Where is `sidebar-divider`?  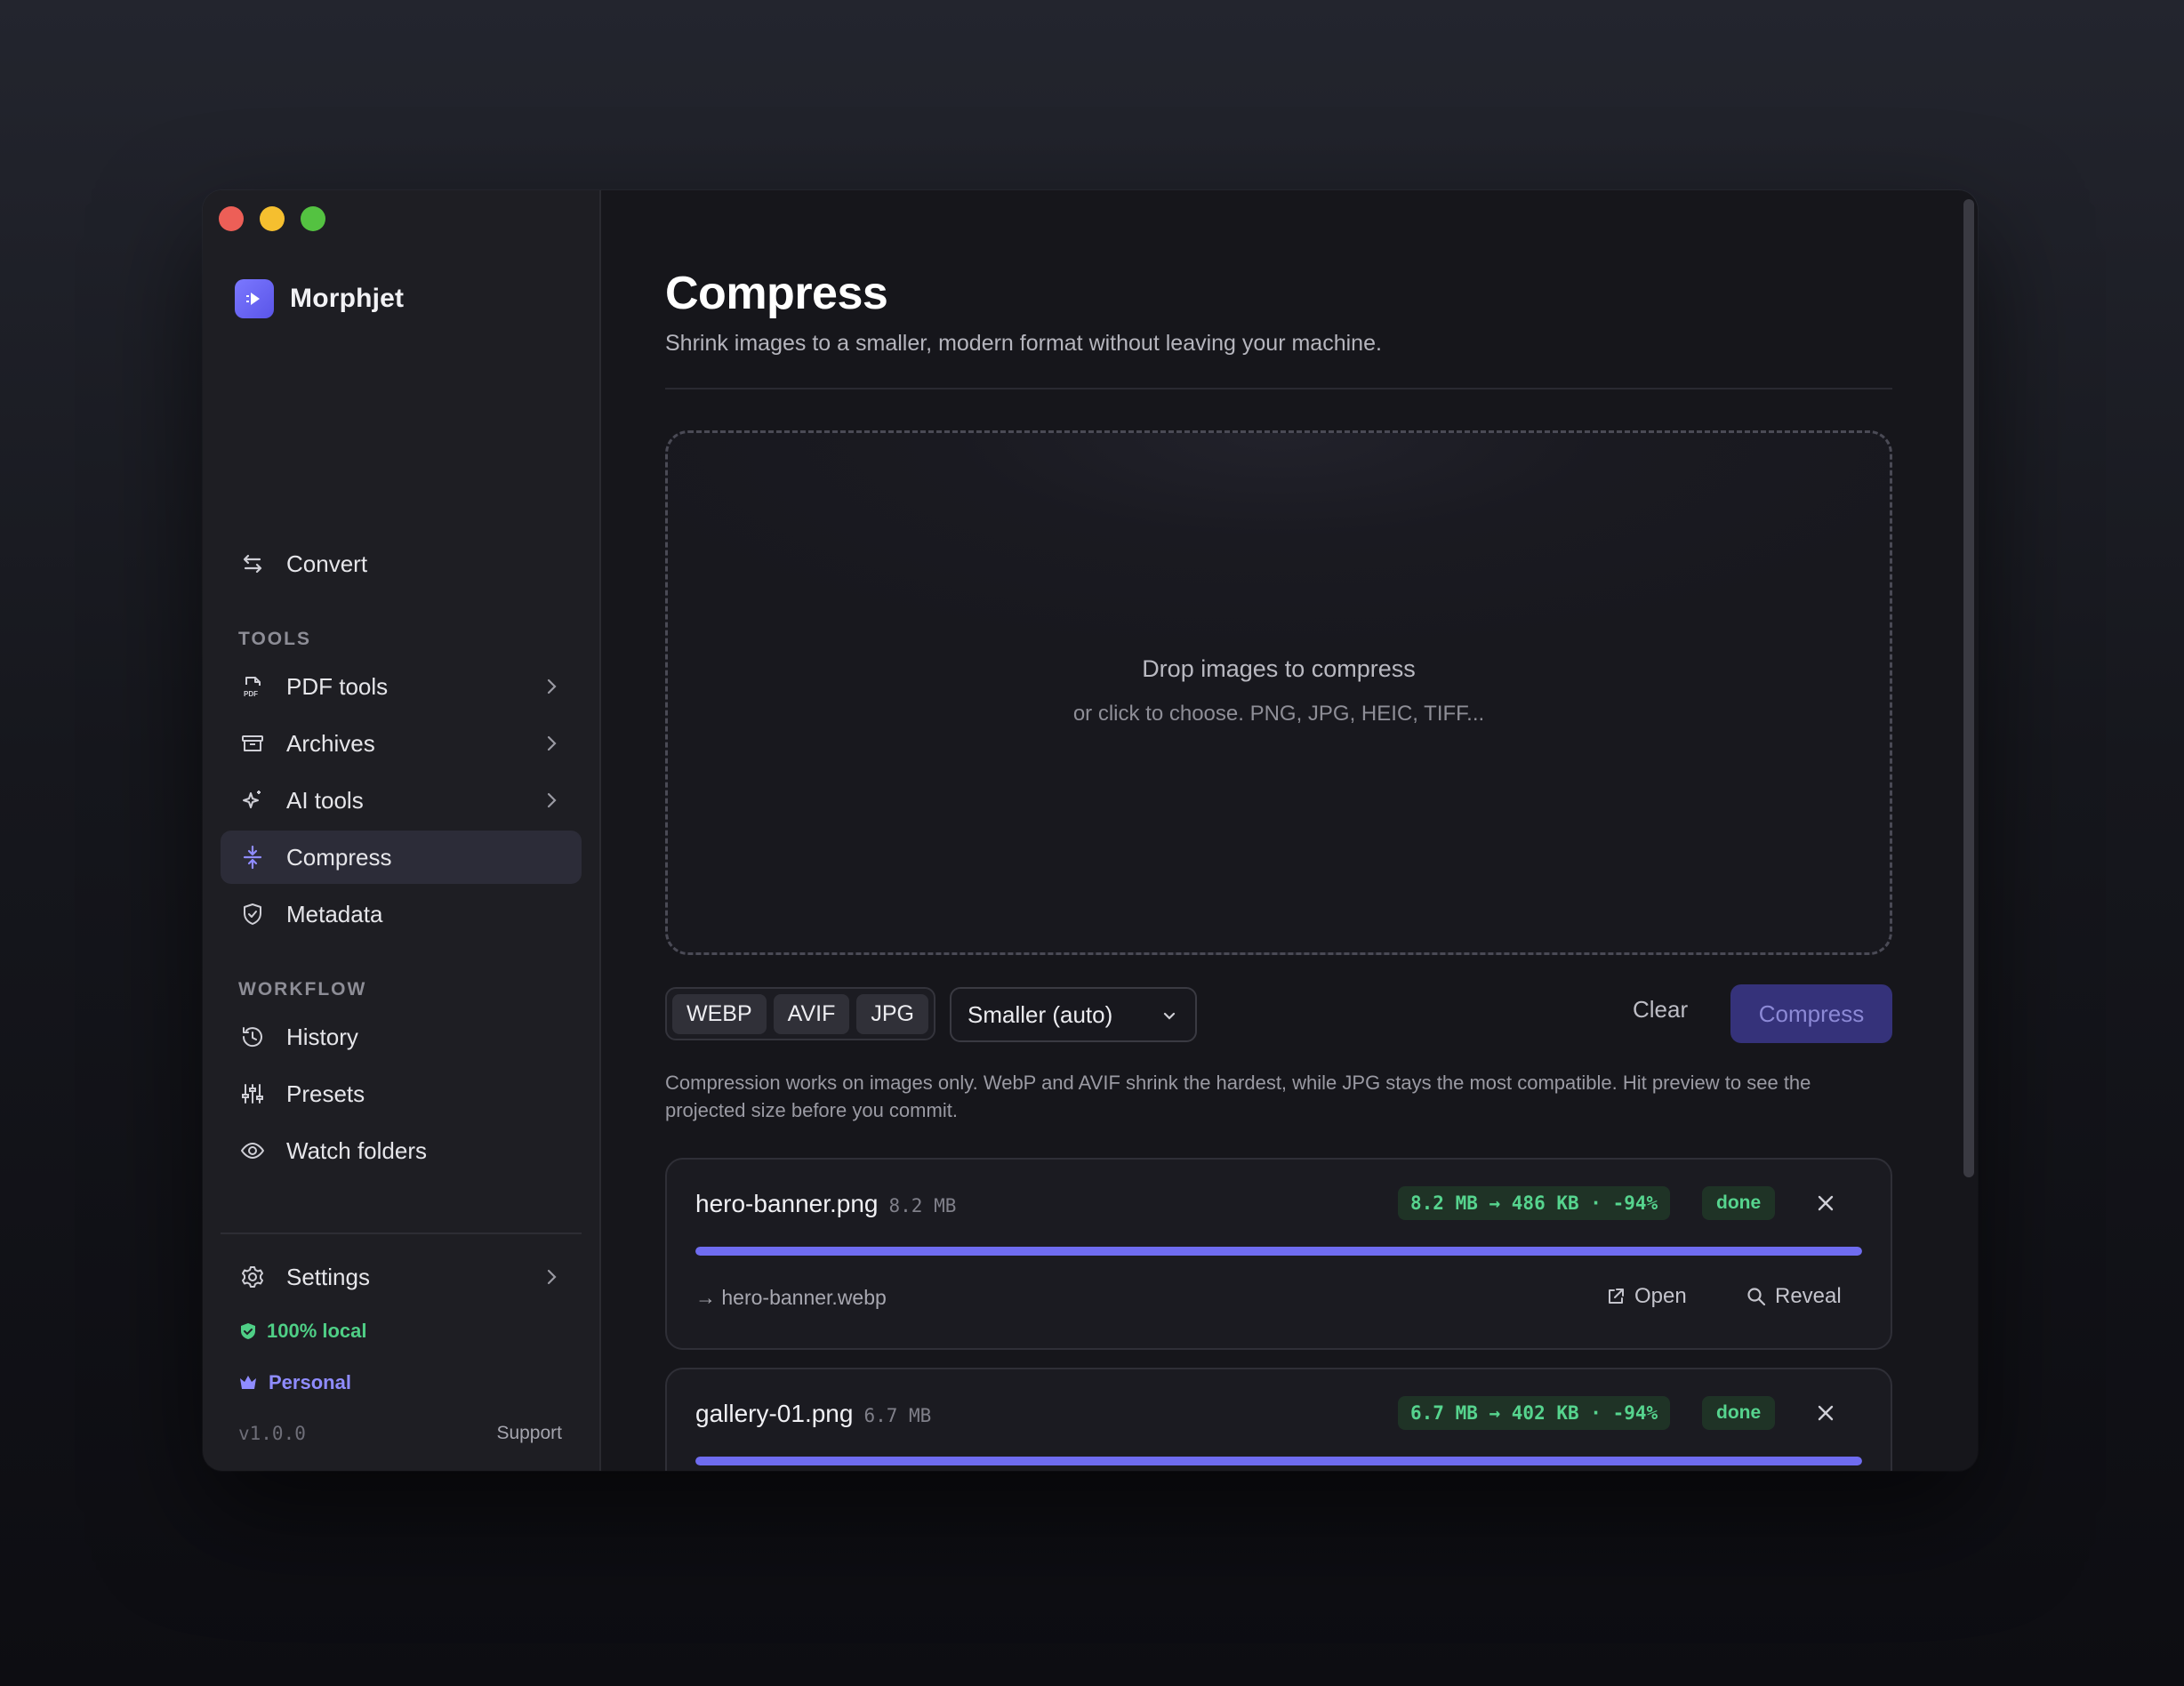
sidebar-divider is located at coordinates (401, 1233).